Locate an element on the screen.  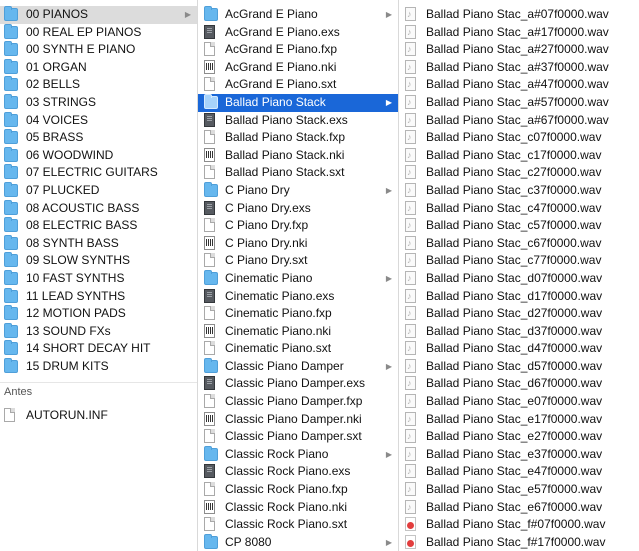
list-item: 04 VOICES is located at coordinates (98, 120).